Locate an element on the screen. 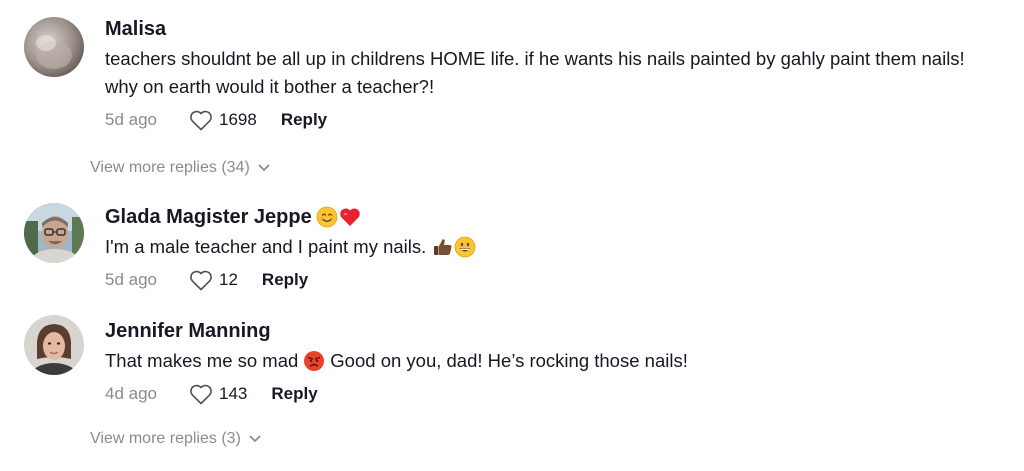 This screenshot has width=1024, height=471. author-emojis is located at coordinates (338, 217).